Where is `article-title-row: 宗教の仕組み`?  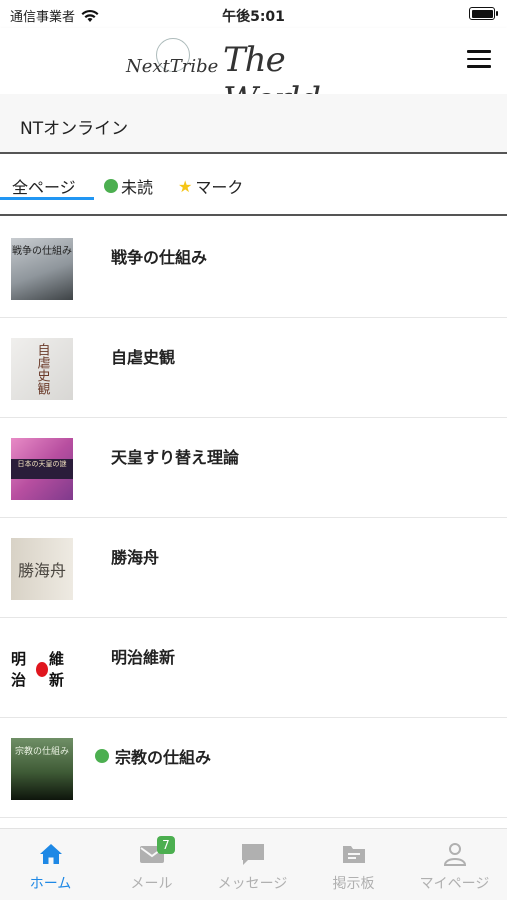 article-title-row: 宗教の仕組み is located at coordinates (153, 756).